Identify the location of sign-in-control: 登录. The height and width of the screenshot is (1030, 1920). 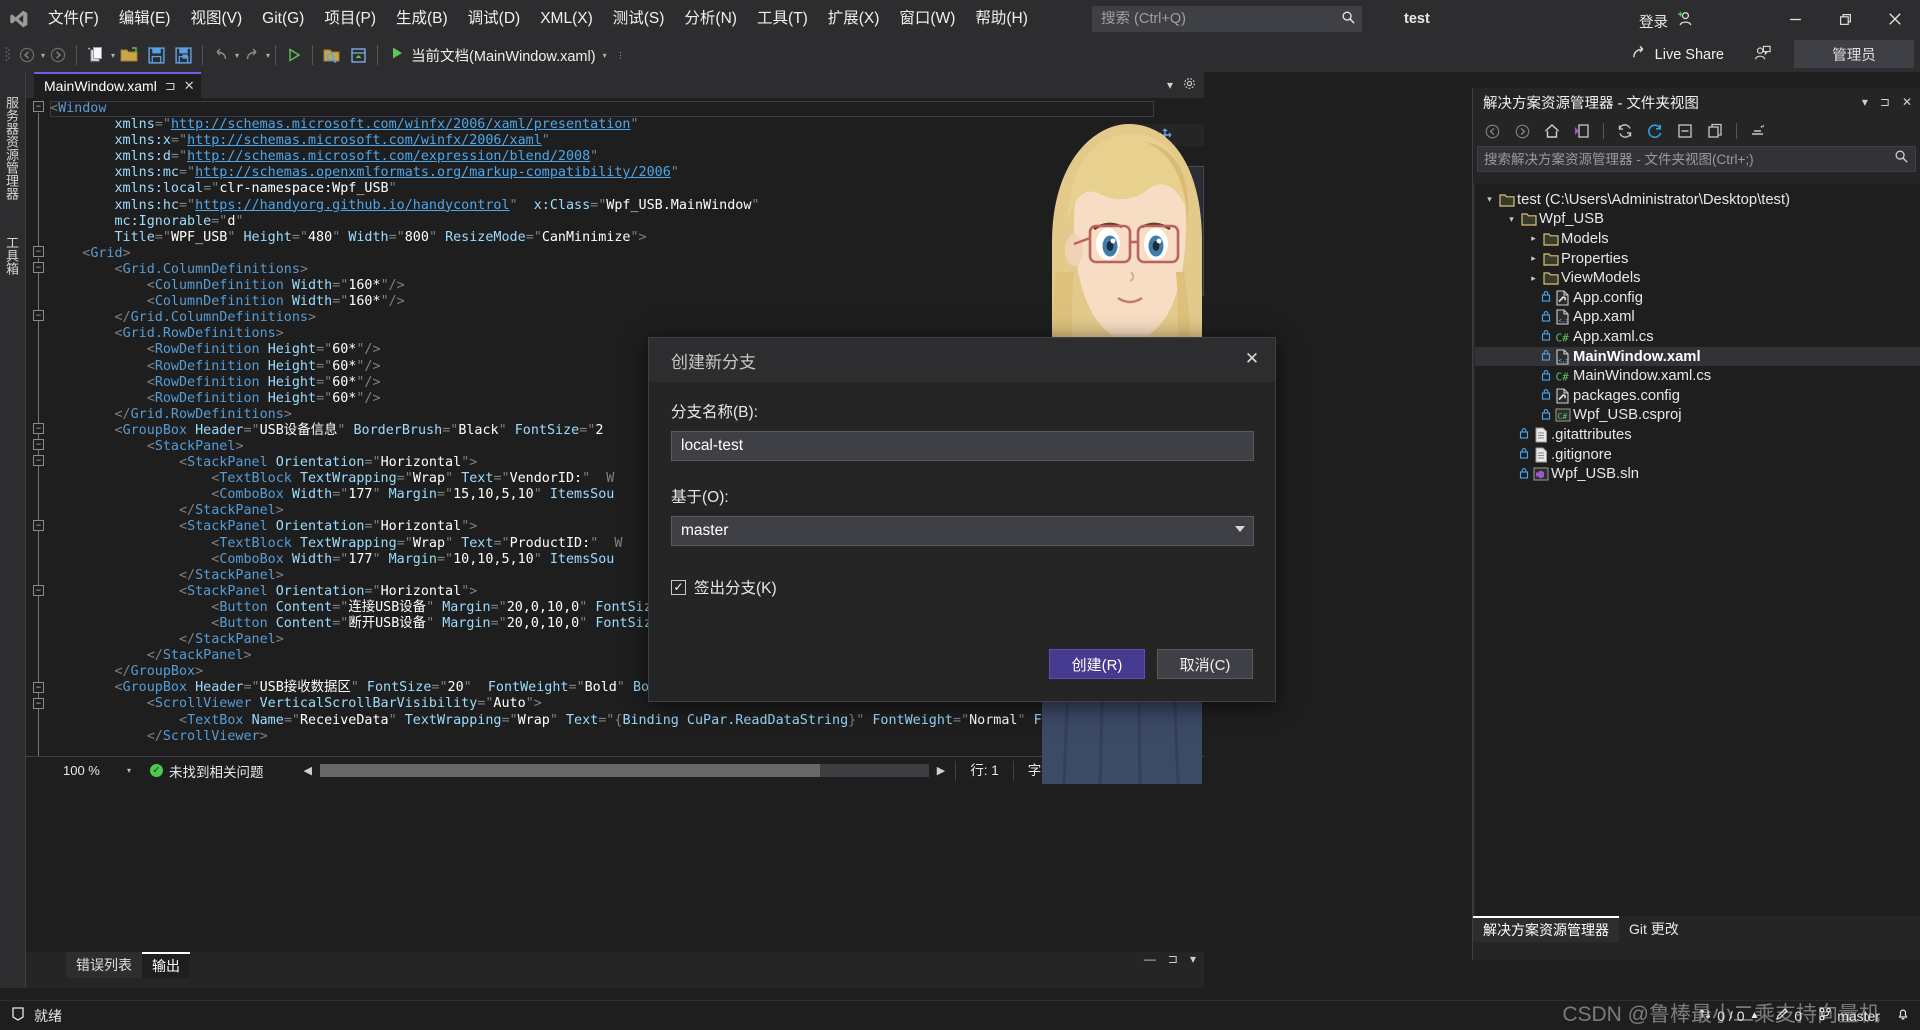
(1666, 21).